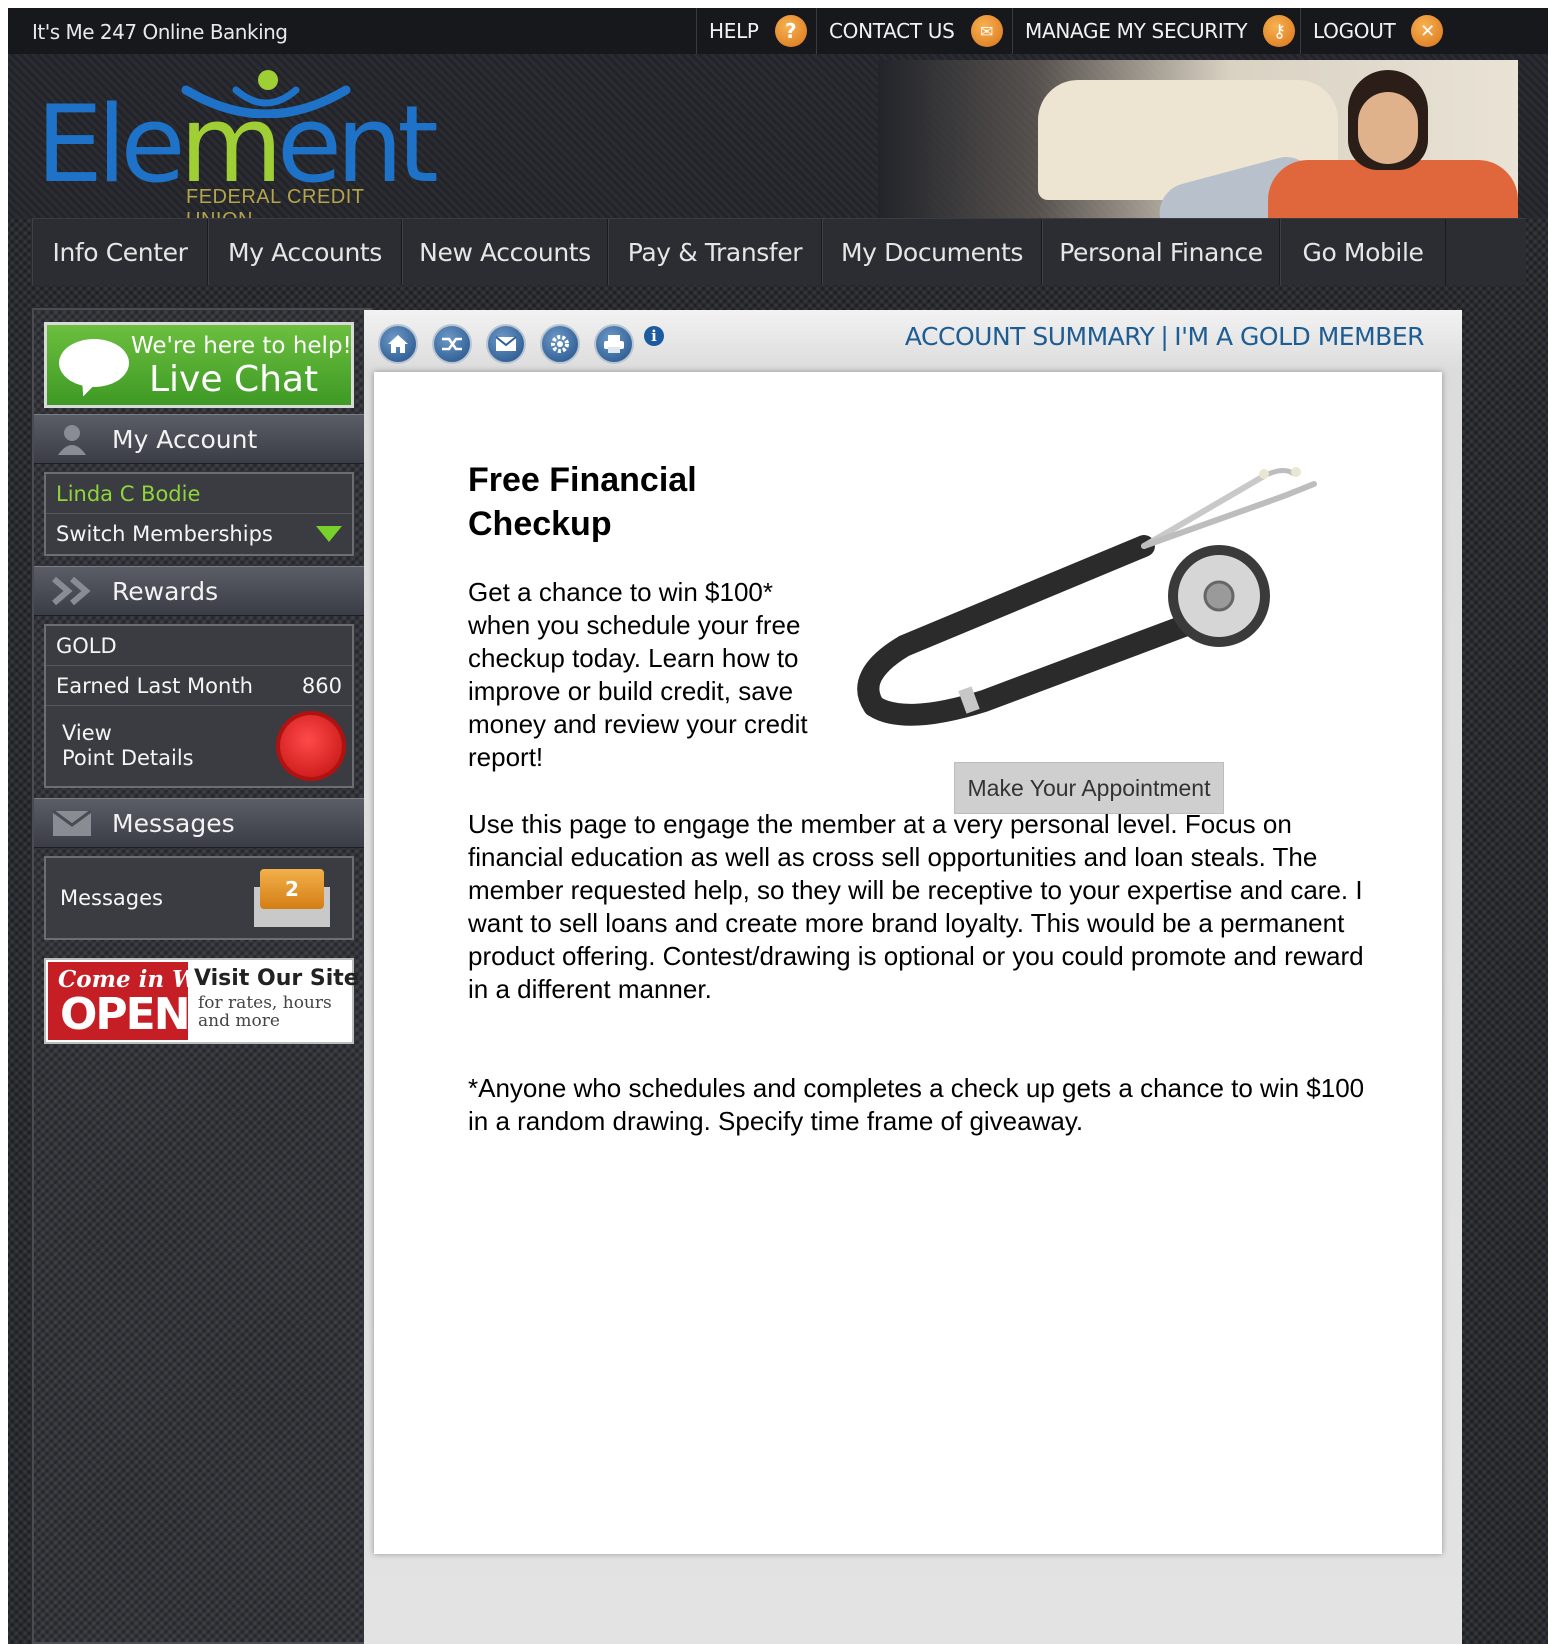  I want to click on logout-label: LOGOUT, so click(1354, 31).